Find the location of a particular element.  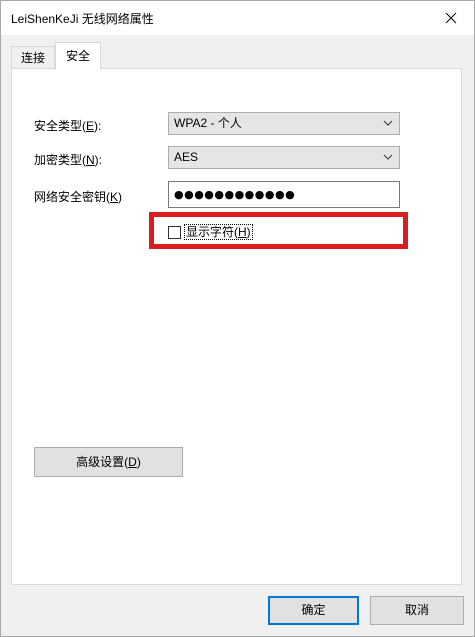

advanced-settings-button: 高级设置(D) is located at coordinates (108, 462).